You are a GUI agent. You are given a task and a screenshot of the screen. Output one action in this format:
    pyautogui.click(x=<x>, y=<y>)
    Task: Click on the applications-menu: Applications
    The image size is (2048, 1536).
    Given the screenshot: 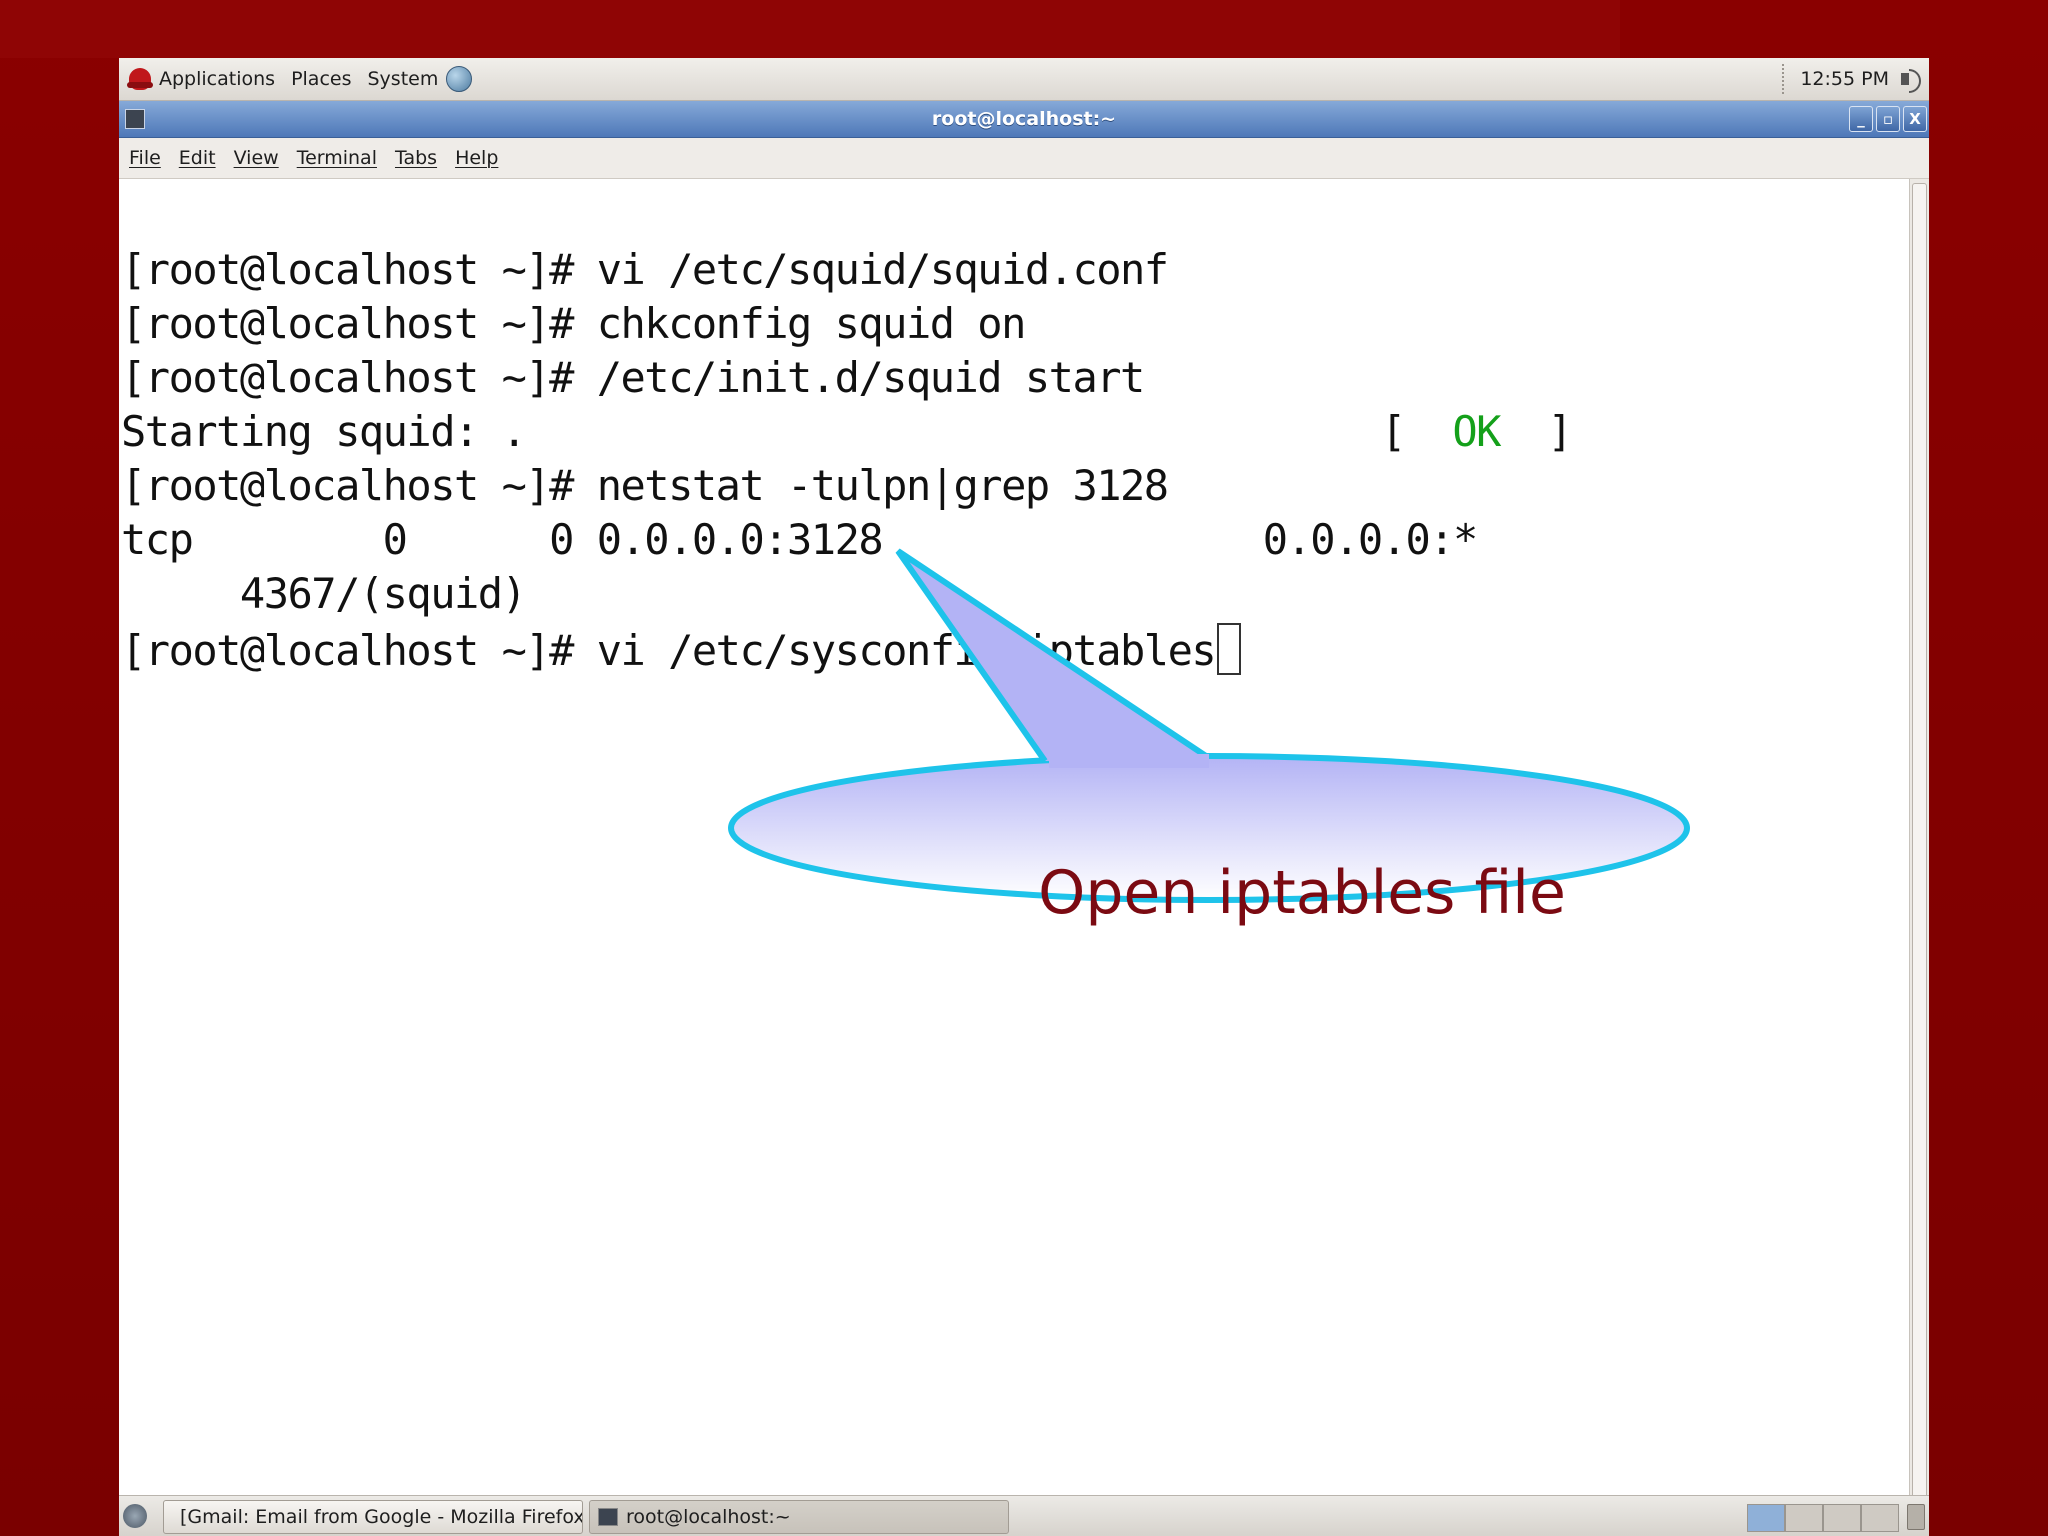 What is the action you would take?
    pyautogui.click(x=217, y=79)
    